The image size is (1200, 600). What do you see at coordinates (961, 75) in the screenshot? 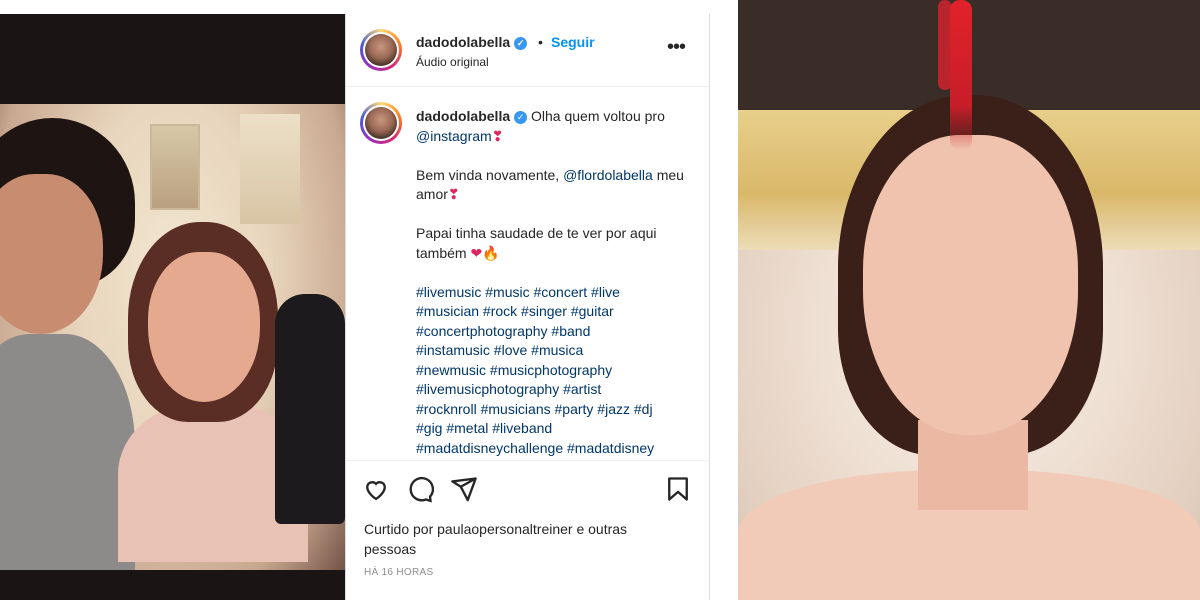
I see `red-paint-streak` at bounding box center [961, 75].